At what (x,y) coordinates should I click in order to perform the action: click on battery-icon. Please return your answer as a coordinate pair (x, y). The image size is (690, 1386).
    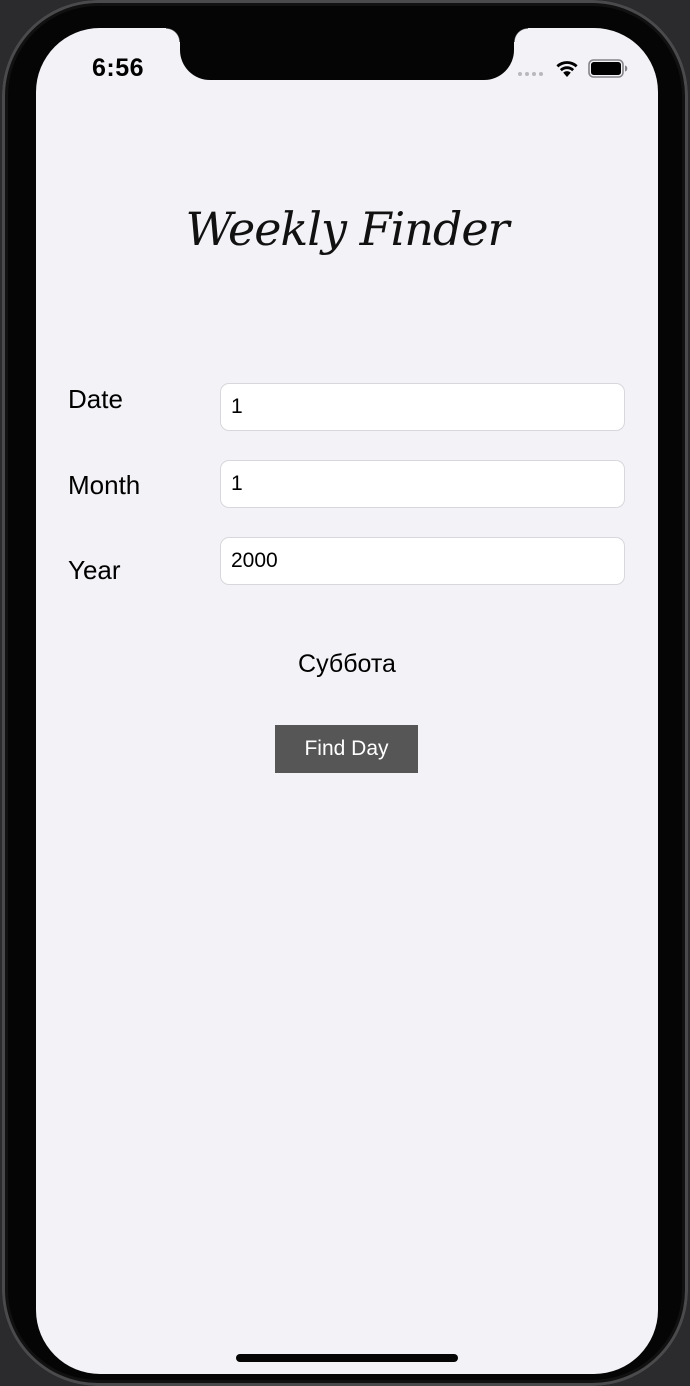
    Looking at the image, I should click on (608, 68).